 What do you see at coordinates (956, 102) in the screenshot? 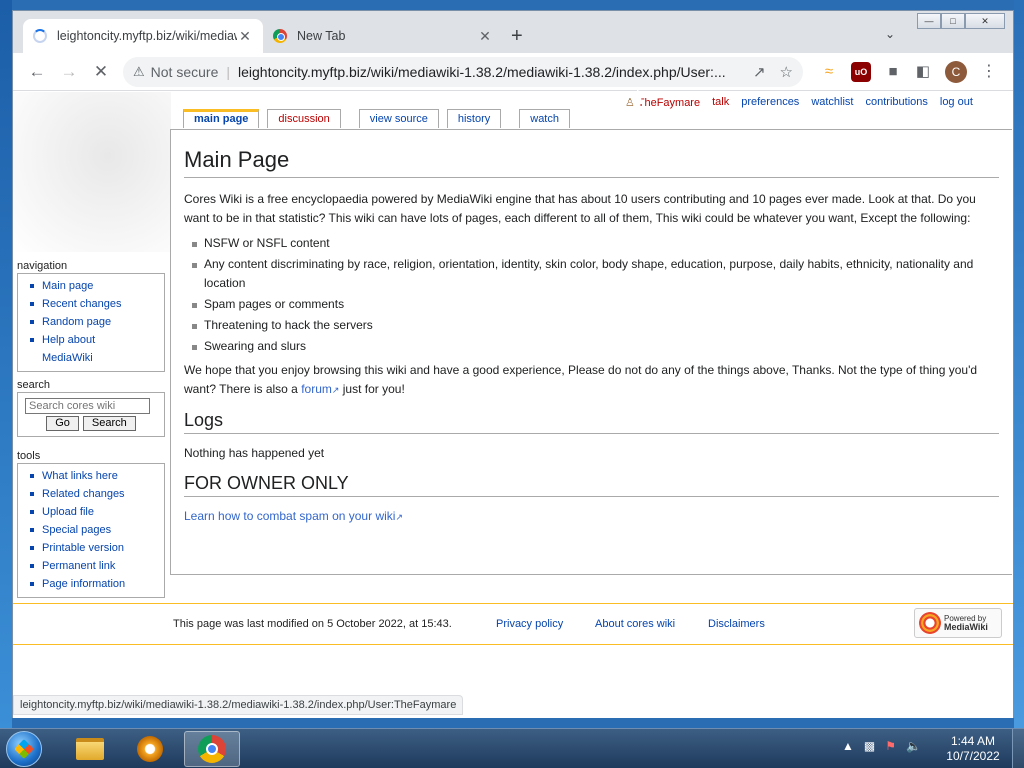
I see `logout-link: log out` at bounding box center [956, 102].